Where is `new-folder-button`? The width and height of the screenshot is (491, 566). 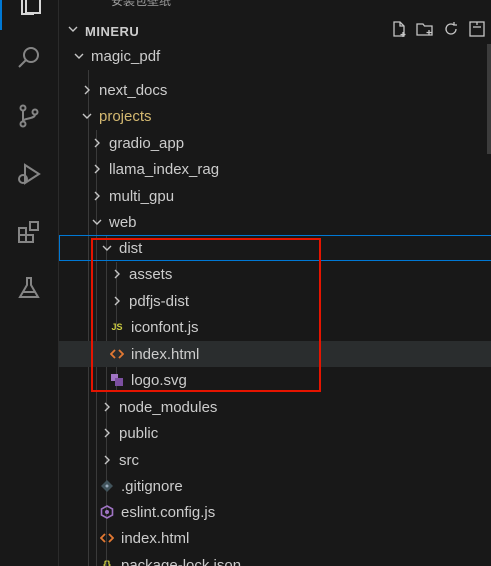
new-folder-button is located at coordinates (425, 31).